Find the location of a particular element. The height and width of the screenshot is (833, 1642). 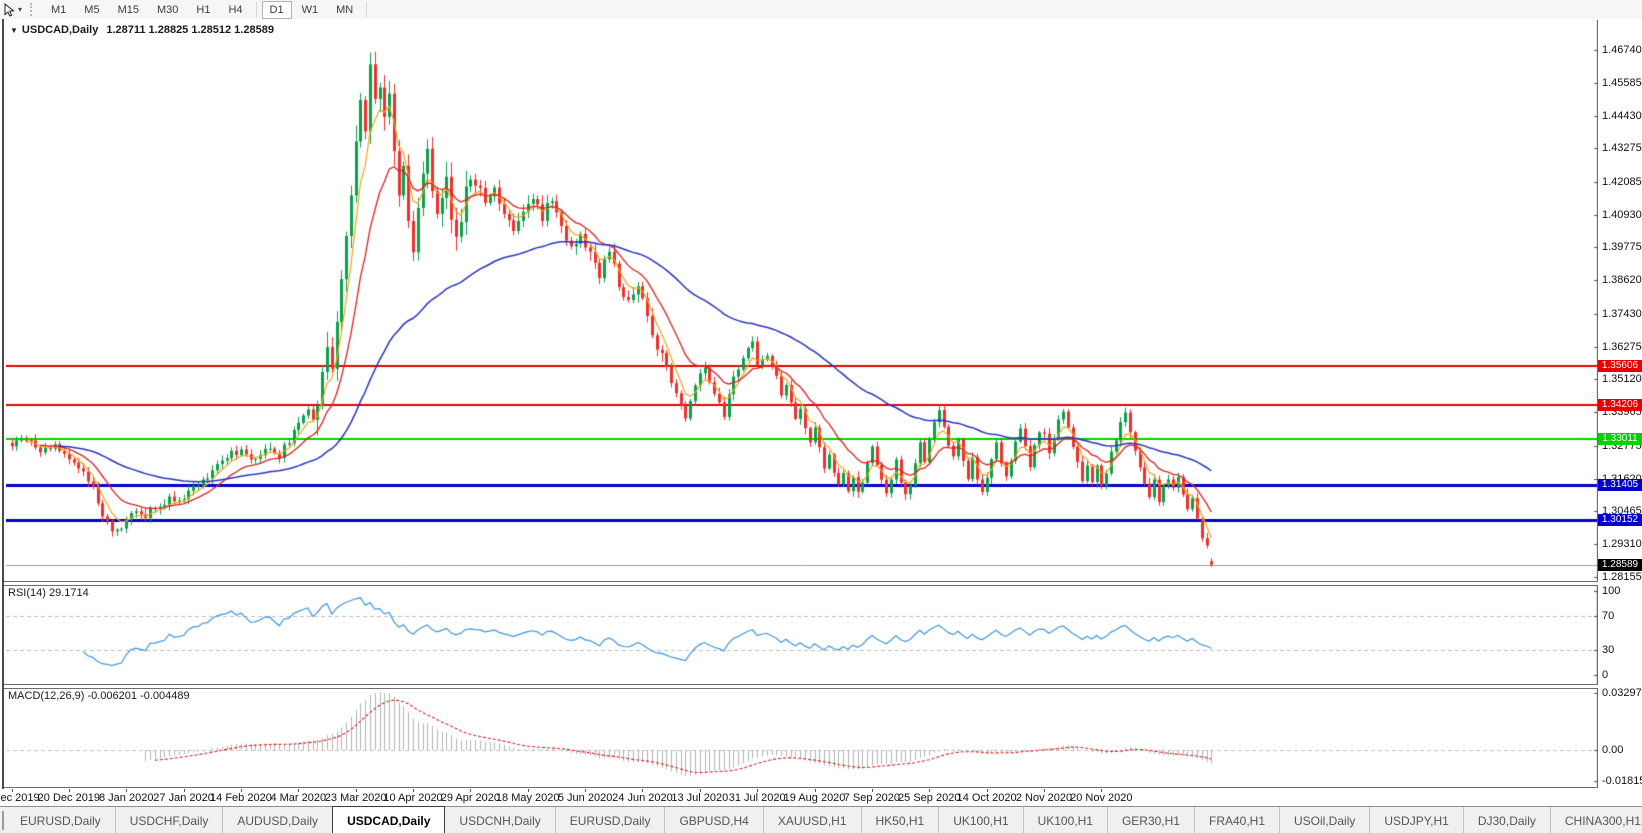

macd-axis-tick: -0.018154 is located at coordinates (1622, 781).